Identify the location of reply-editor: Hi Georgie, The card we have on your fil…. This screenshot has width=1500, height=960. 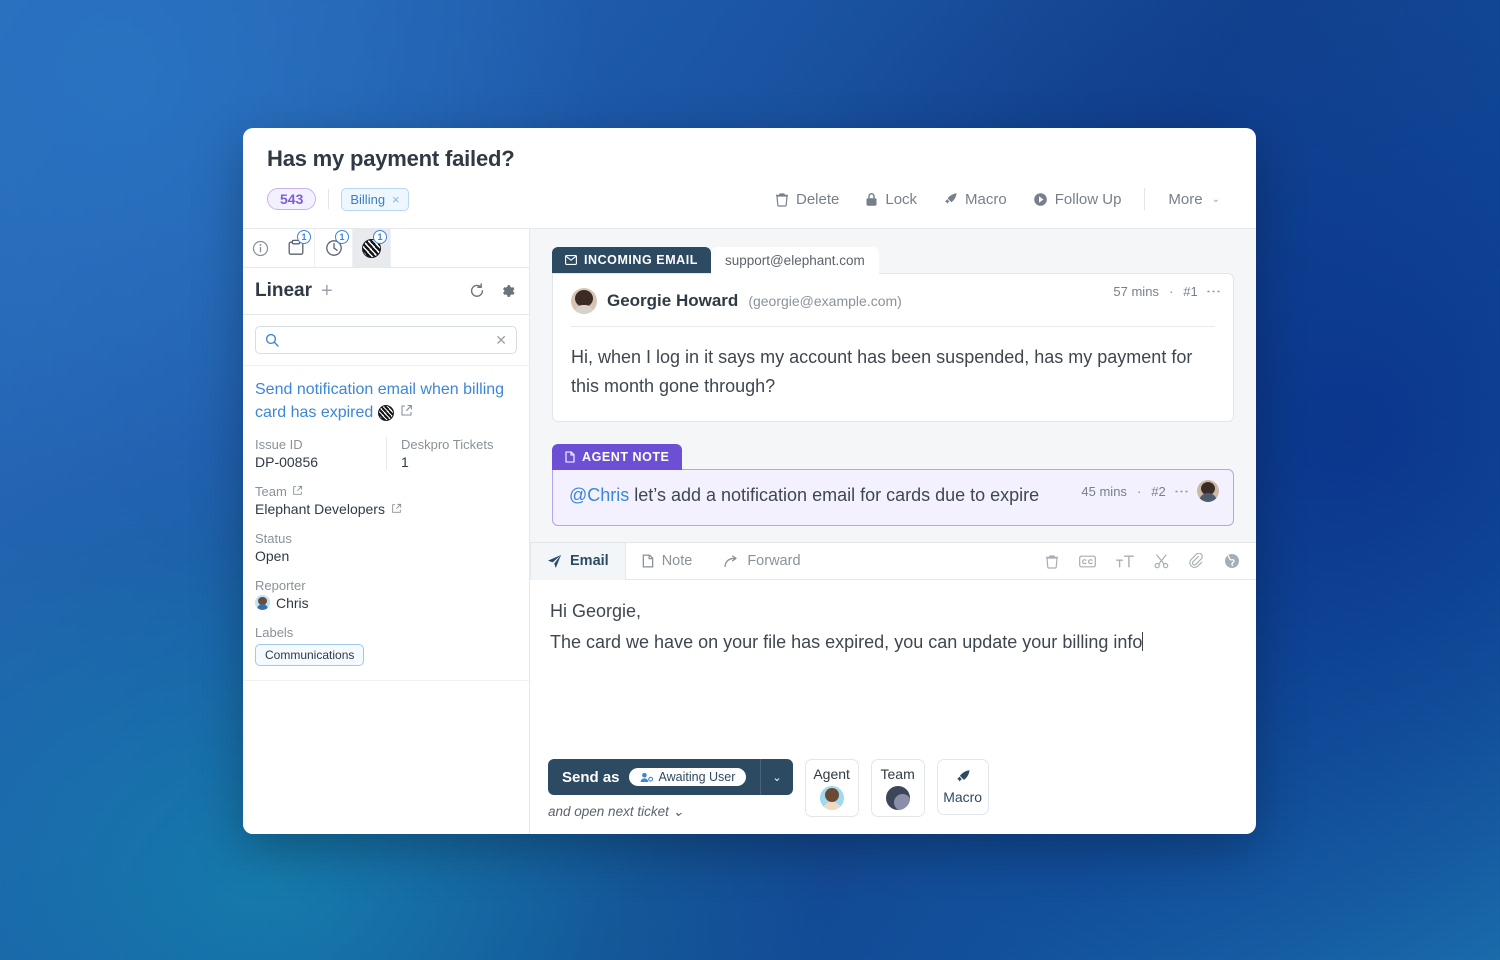
(893, 664).